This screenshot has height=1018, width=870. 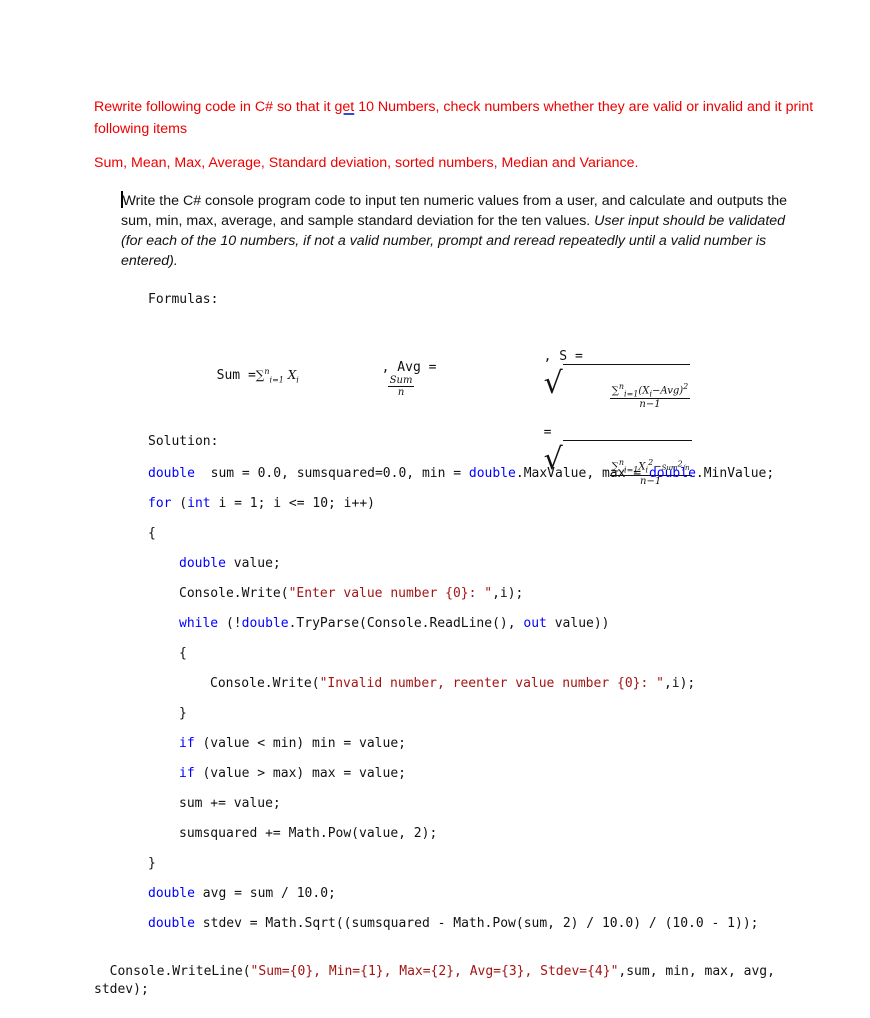 What do you see at coordinates (582, 473) in the screenshot?
I see `code-text: .MaxValue, max =` at bounding box center [582, 473].